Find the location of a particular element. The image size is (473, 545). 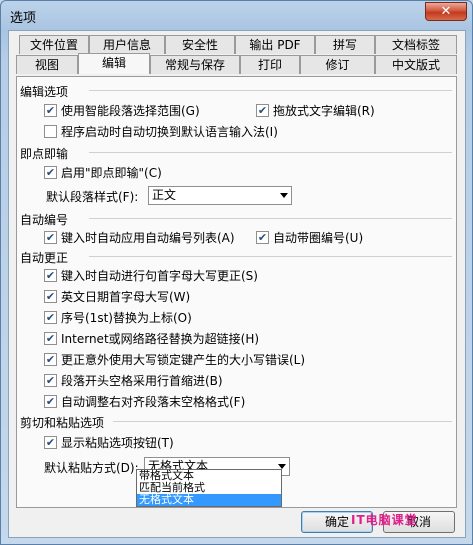

section-title-edit-options: 编辑选项 is located at coordinates (44, 92).